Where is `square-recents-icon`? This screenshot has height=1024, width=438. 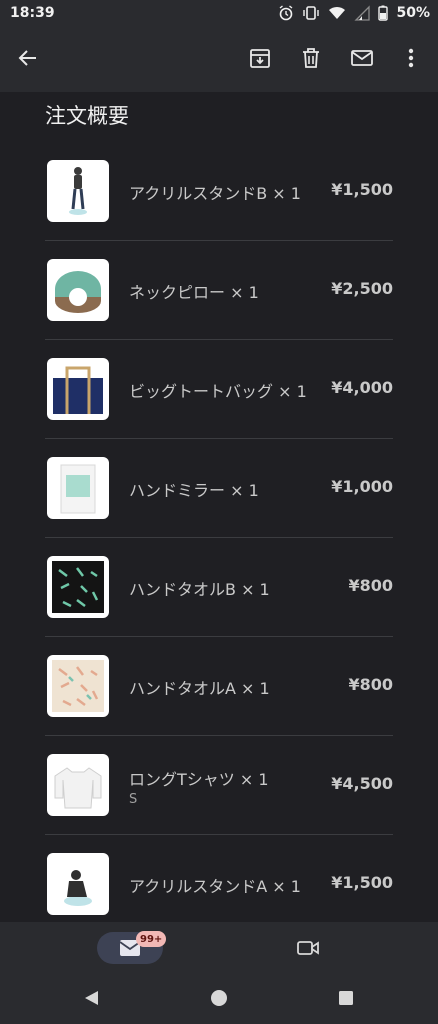 square-recents-icon is located at coordinates (346, 998).